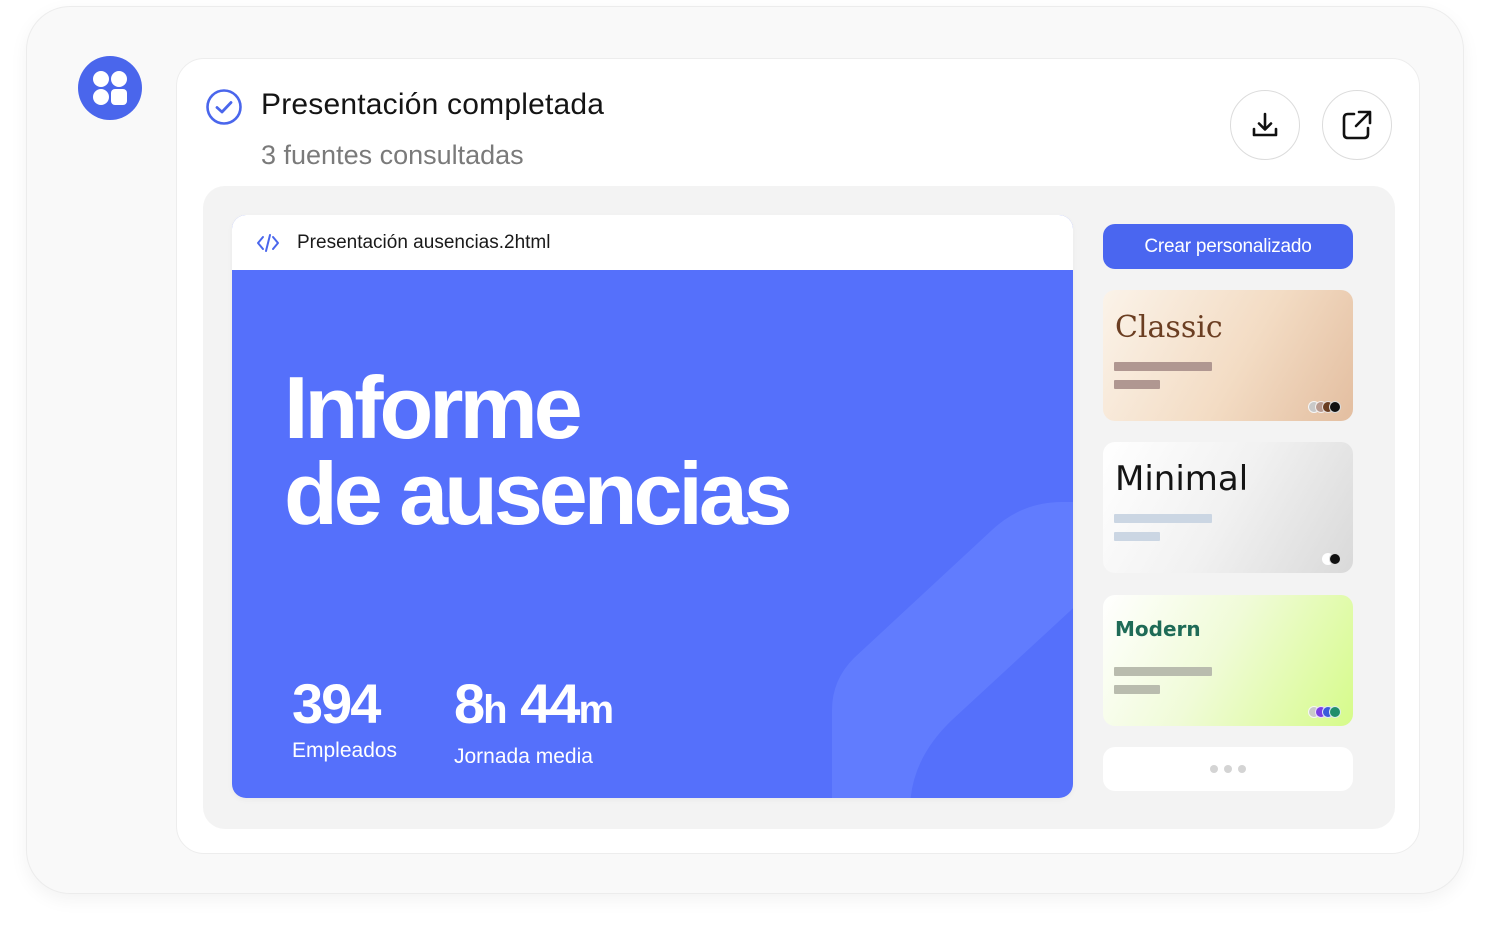 This screenshot has width=1490, height=940. Describe the element at coordinates (345, 750) in the screenshot. I see `stat-label: Empleados` at that location.